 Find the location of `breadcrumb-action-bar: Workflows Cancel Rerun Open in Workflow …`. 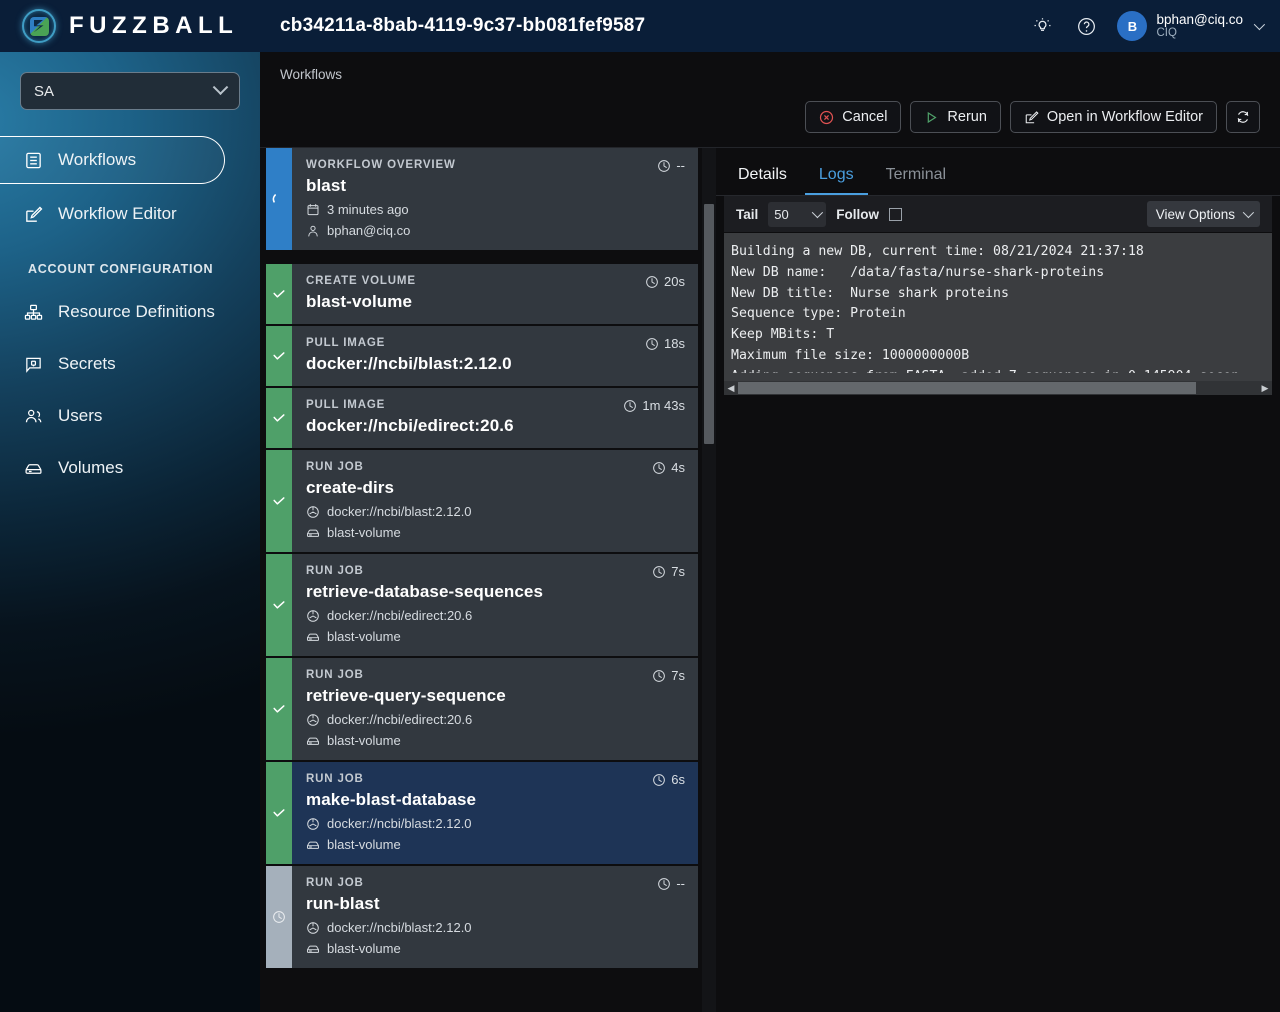

breadcrumb-action-bar: Workflows Cancel Rerun Open in Workflow … is located at coordinates (770, 100).